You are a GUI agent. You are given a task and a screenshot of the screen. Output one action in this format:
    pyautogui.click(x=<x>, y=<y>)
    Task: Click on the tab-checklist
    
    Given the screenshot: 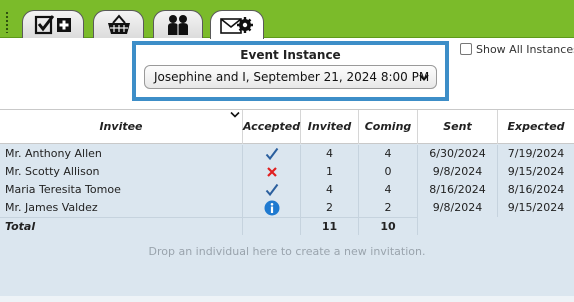 What is the action you would take?
    pyautogui.click(x=53, y=24)
    